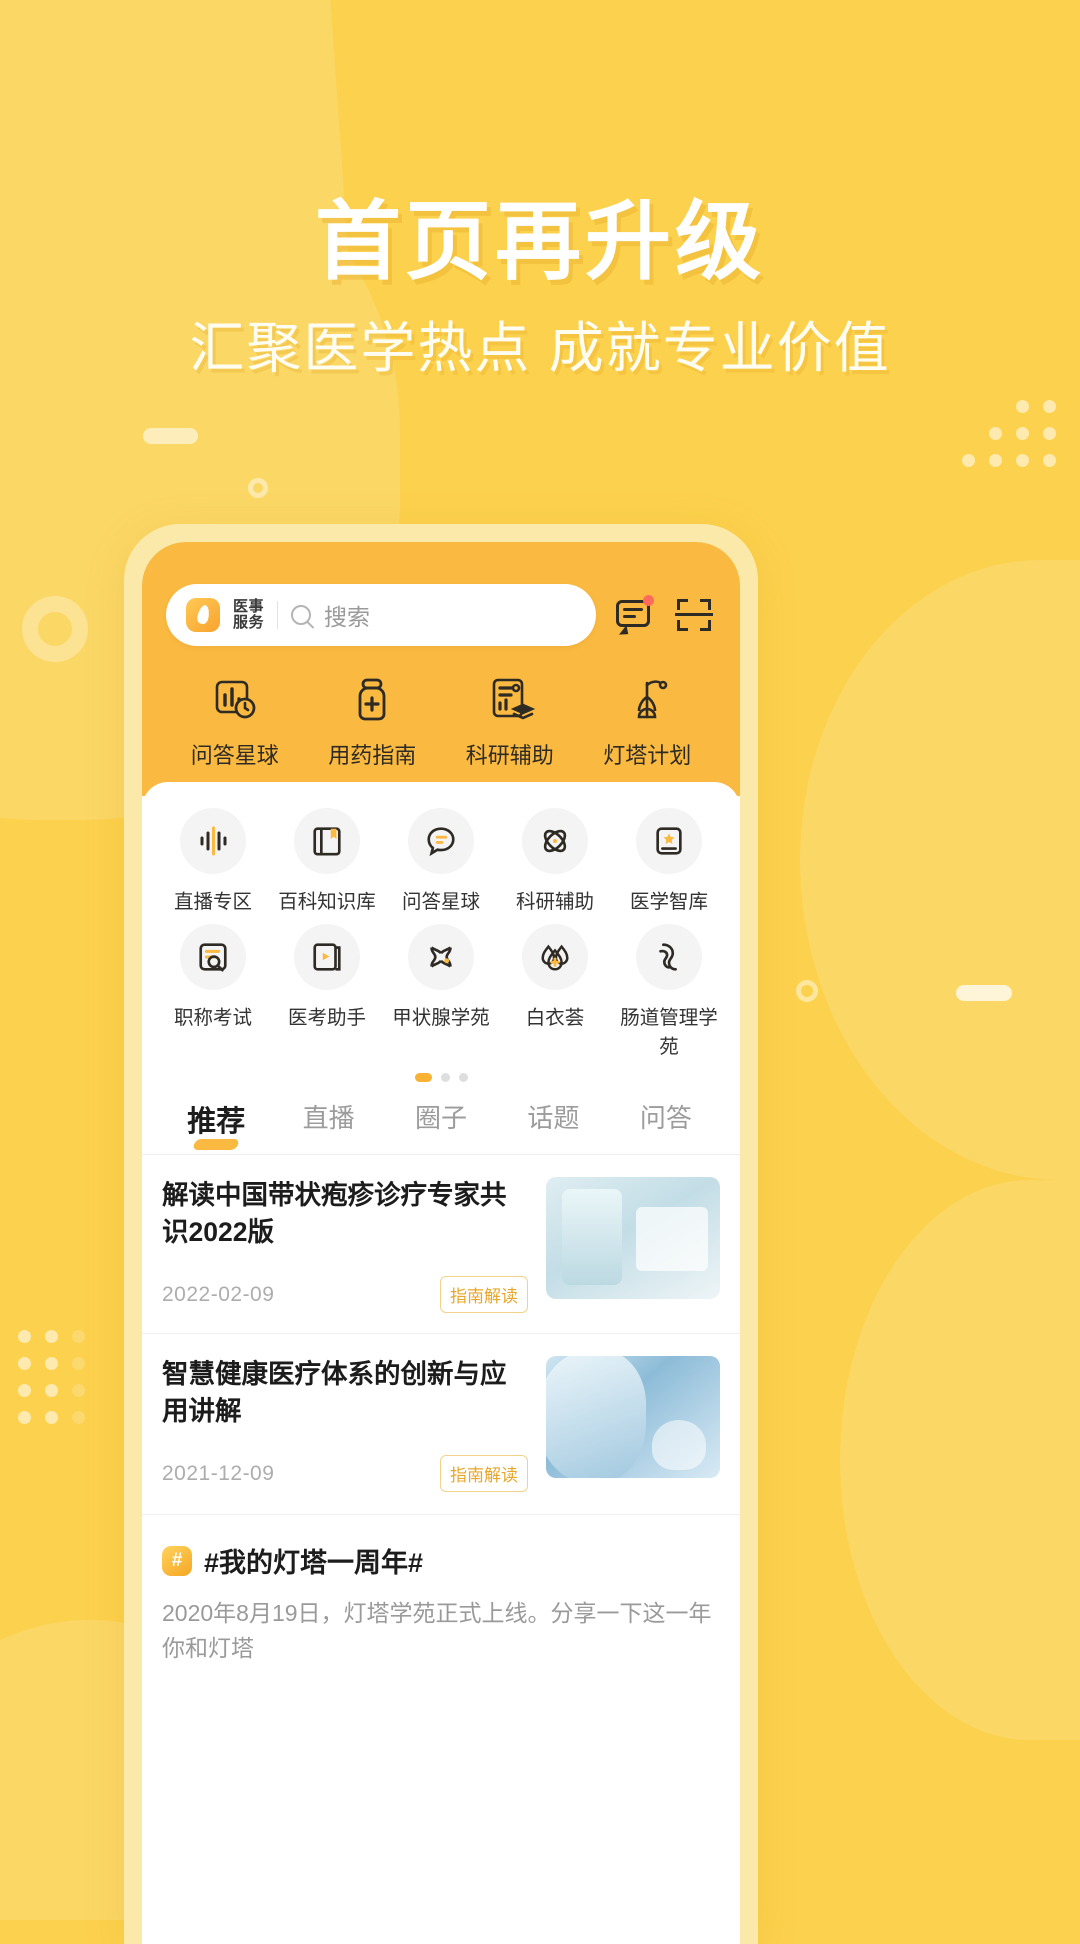 The image size is (1080, 1944). What do you see at coordinates (553, 1118) in the screenshot?
I see `tab-label: 话题` at bounding box center [553, 1118].